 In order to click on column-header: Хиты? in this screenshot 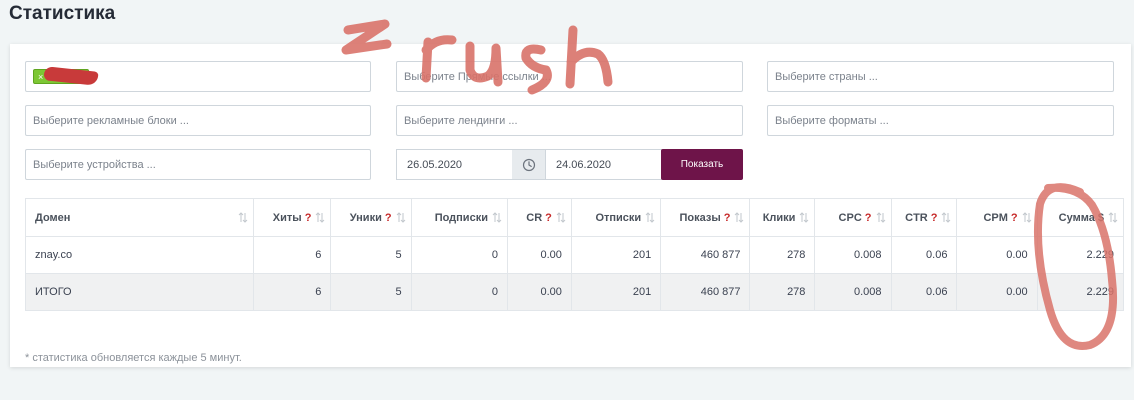, I will do `click(292, 217)`.